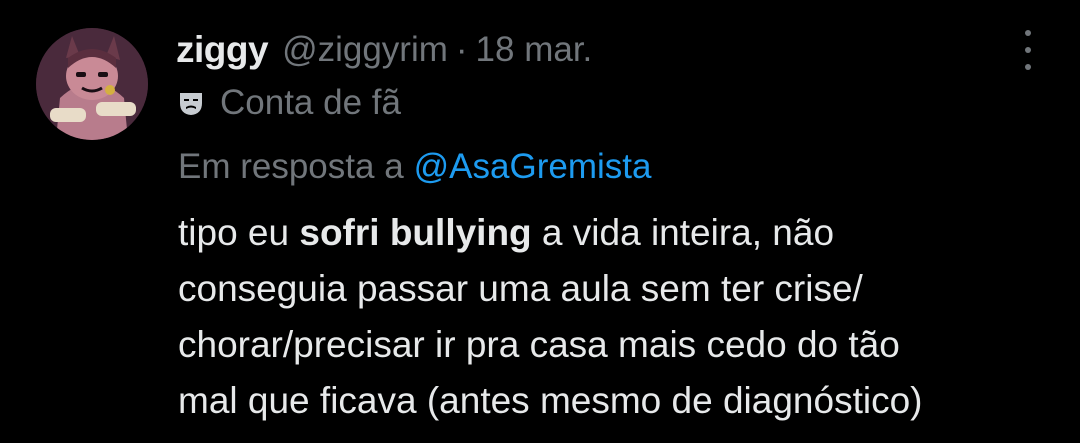  What do you see at coordinates (683, 232) in the screenshot?
I see `tweet-text-segment: a vida inteira, não` at bounding box center [683, 232].